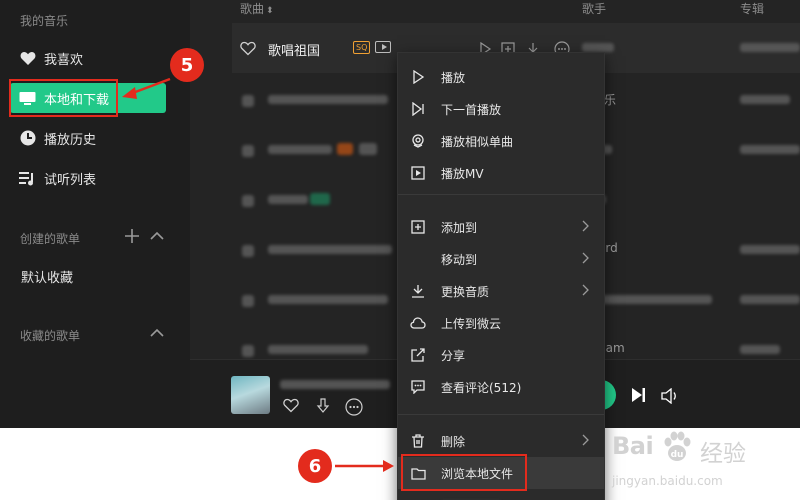  I want to click on paw-logo-icon: du, so click(677, 447).